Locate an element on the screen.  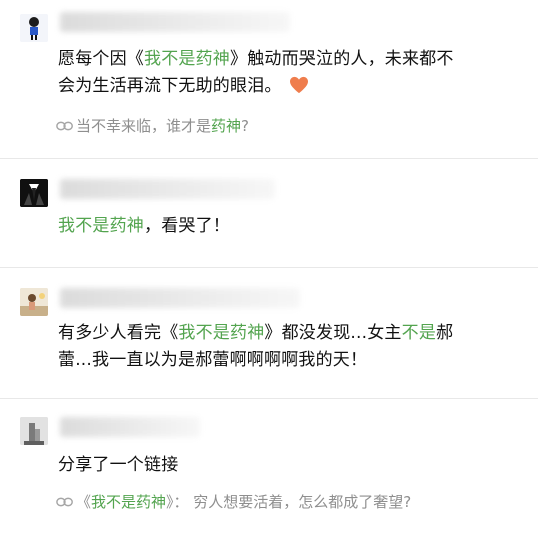
avatar-figure-icon is located at coordinates (34, 28).